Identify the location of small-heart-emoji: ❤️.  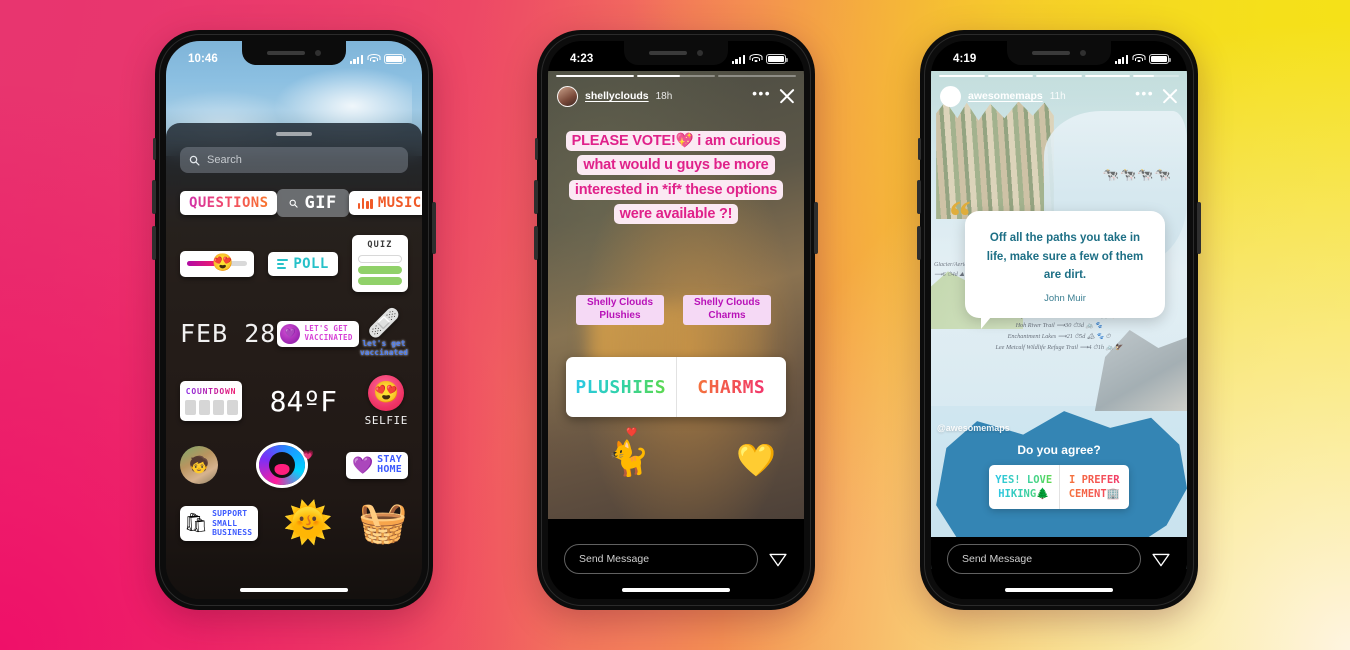
(632, 432).